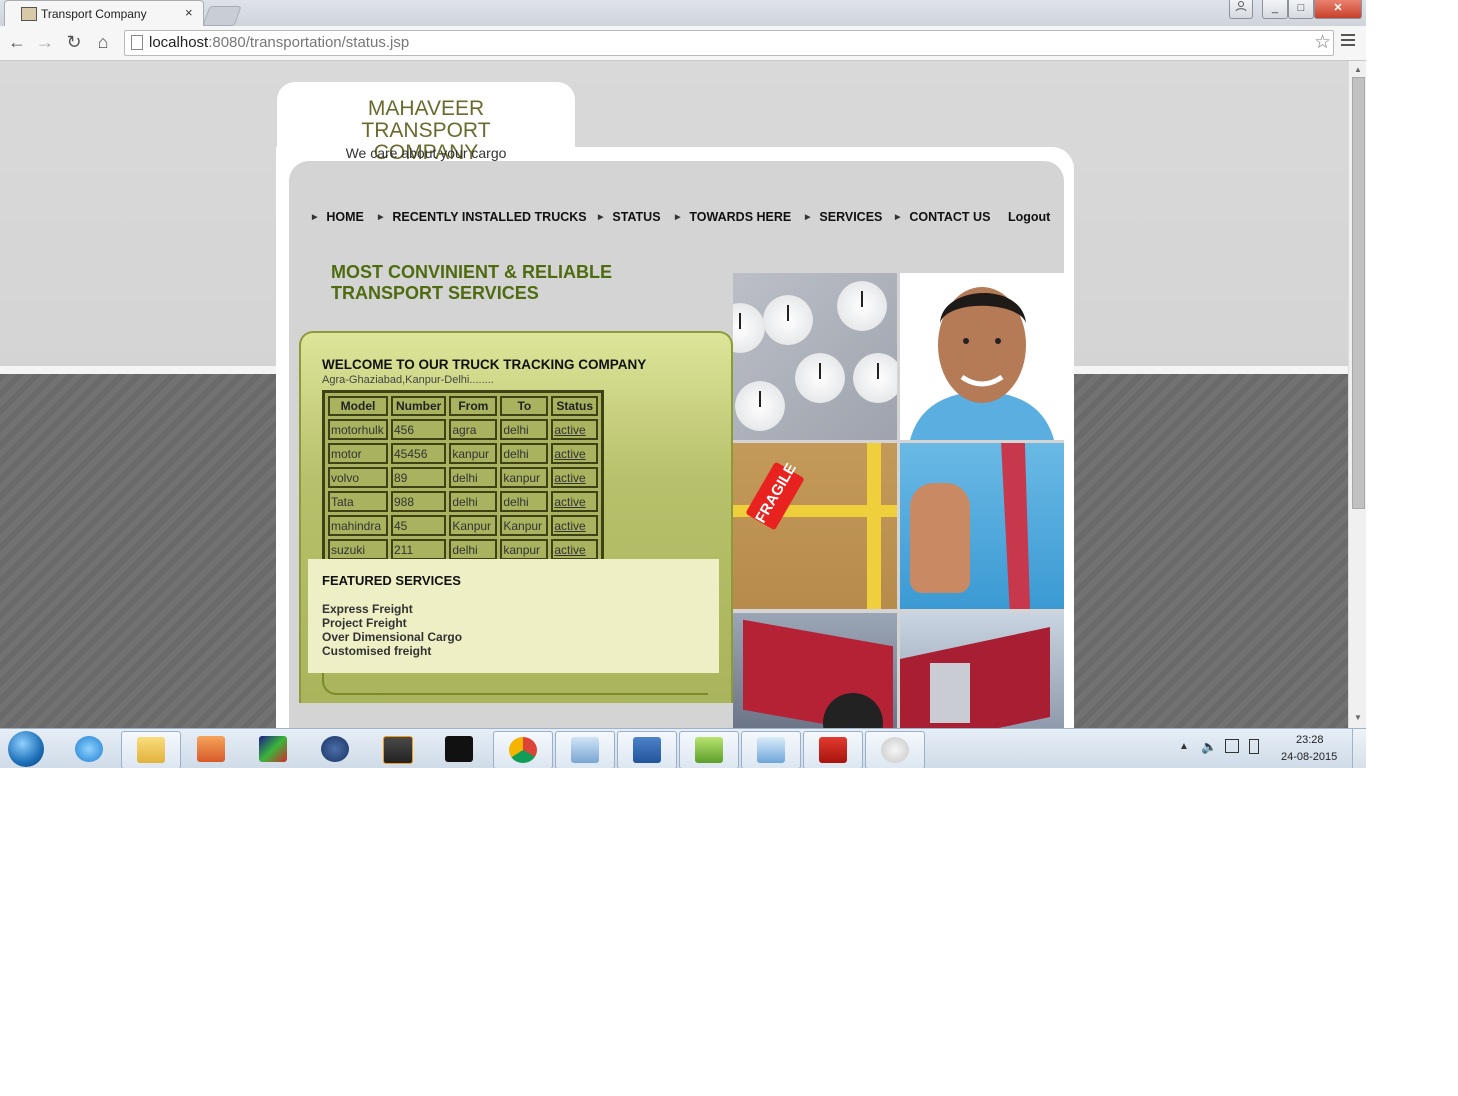  What do you see at coordinates (397, 749) in the screenshot?
I see `taskbar-sublime` at bounding box center [397, 749].